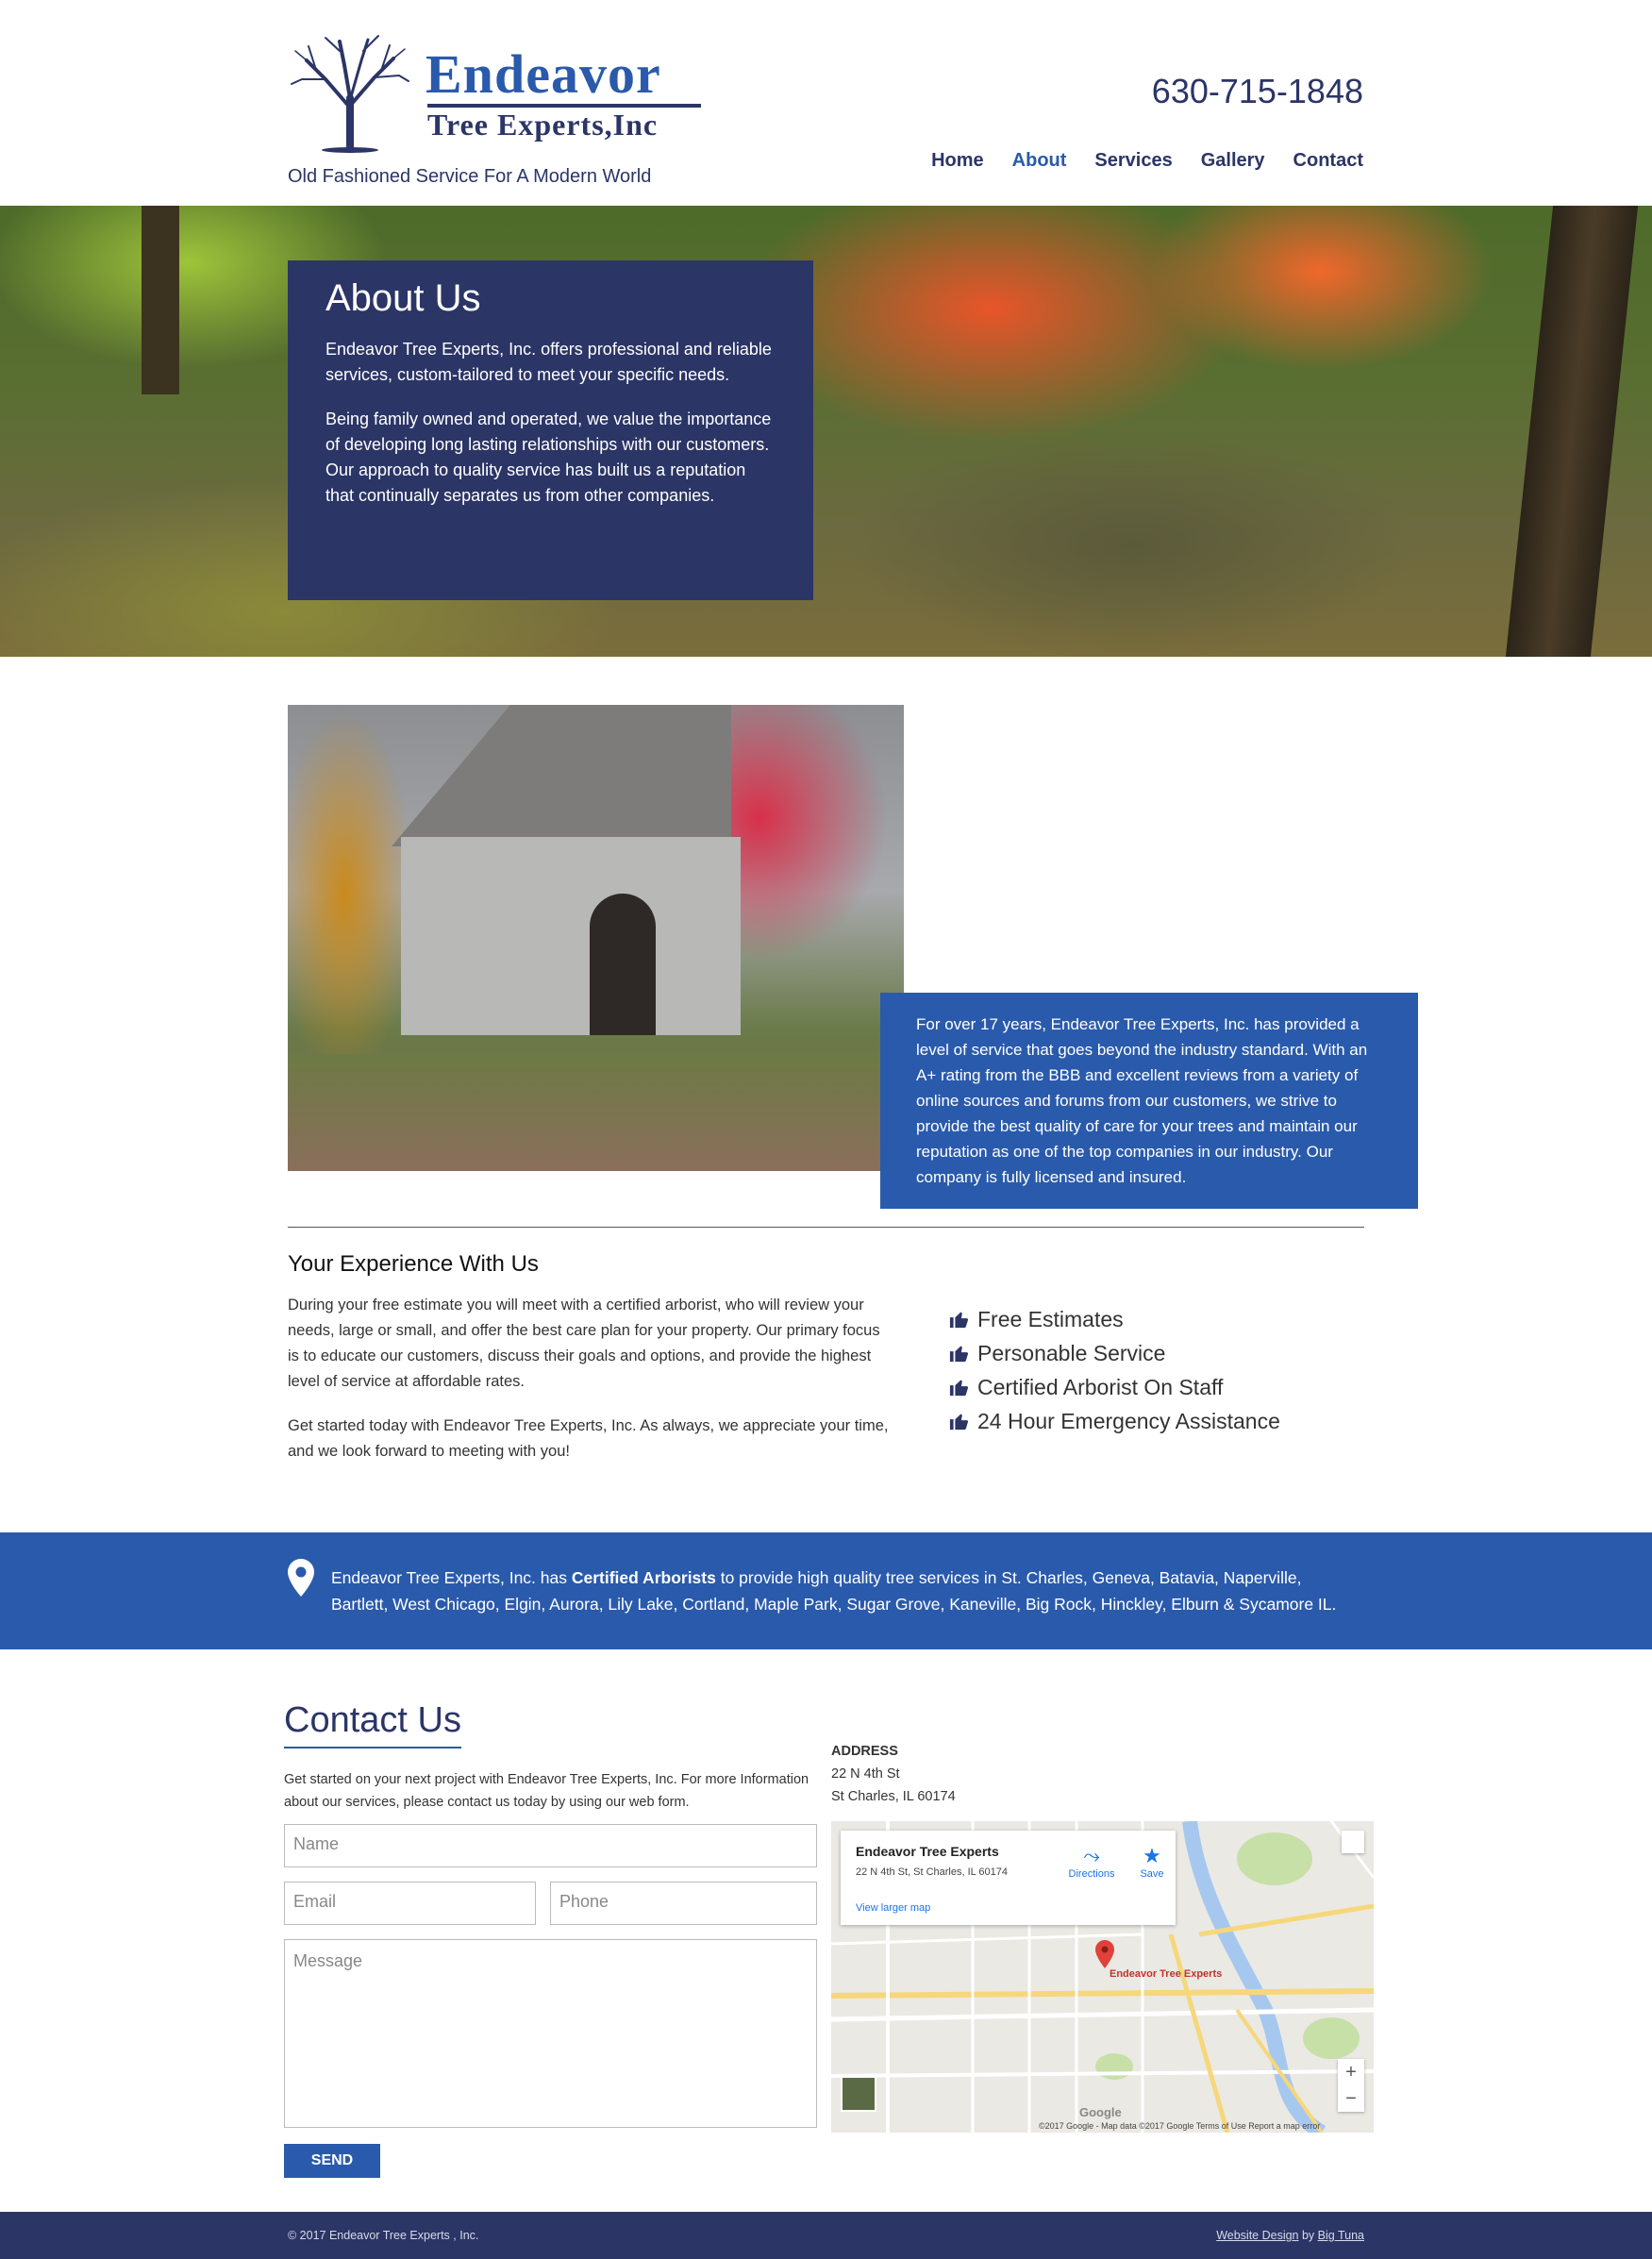 The width and height of the screenshot is (1652, 2259). I want to click on site-credit: Website Design by Big Tuna, so click(1290, 2235).